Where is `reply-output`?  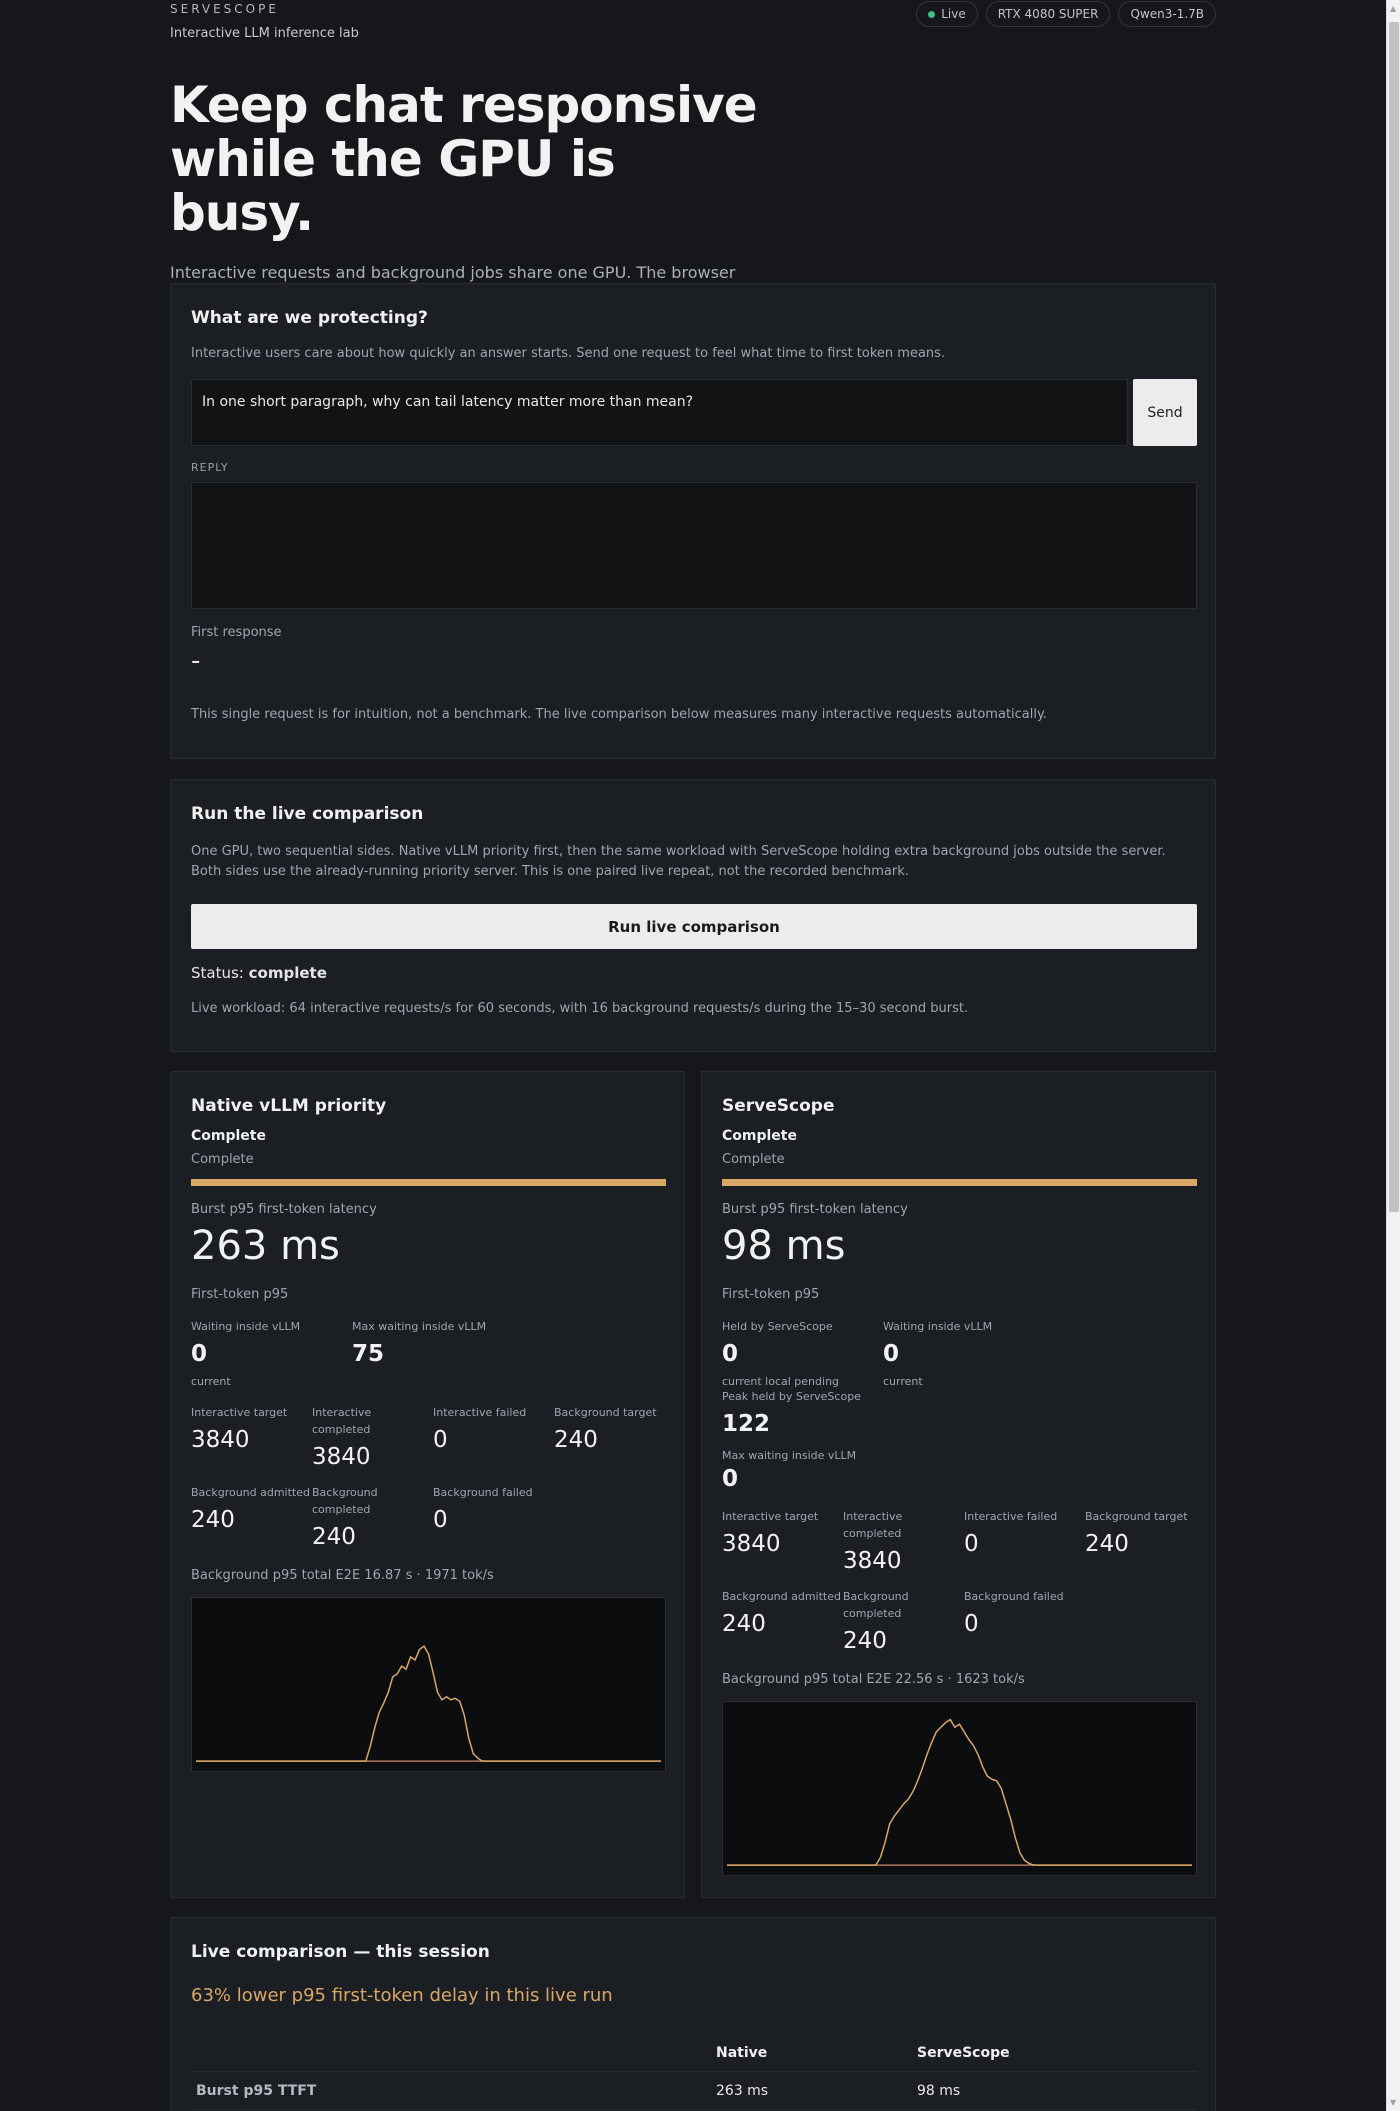
reply-output is located at coordinates (694, 545).